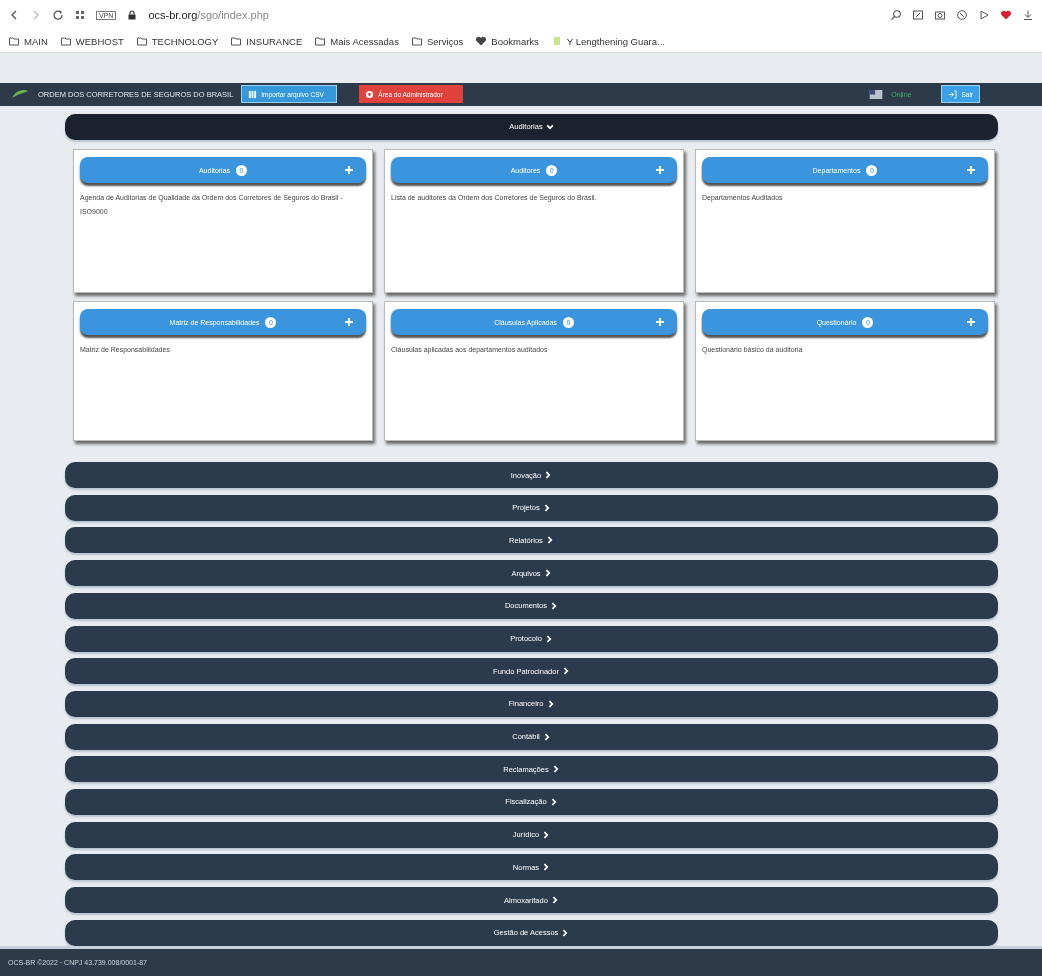 Image resolution: width=1042 pixels, height=976 pixels. I want to click on share-icon, so click(918, 15).